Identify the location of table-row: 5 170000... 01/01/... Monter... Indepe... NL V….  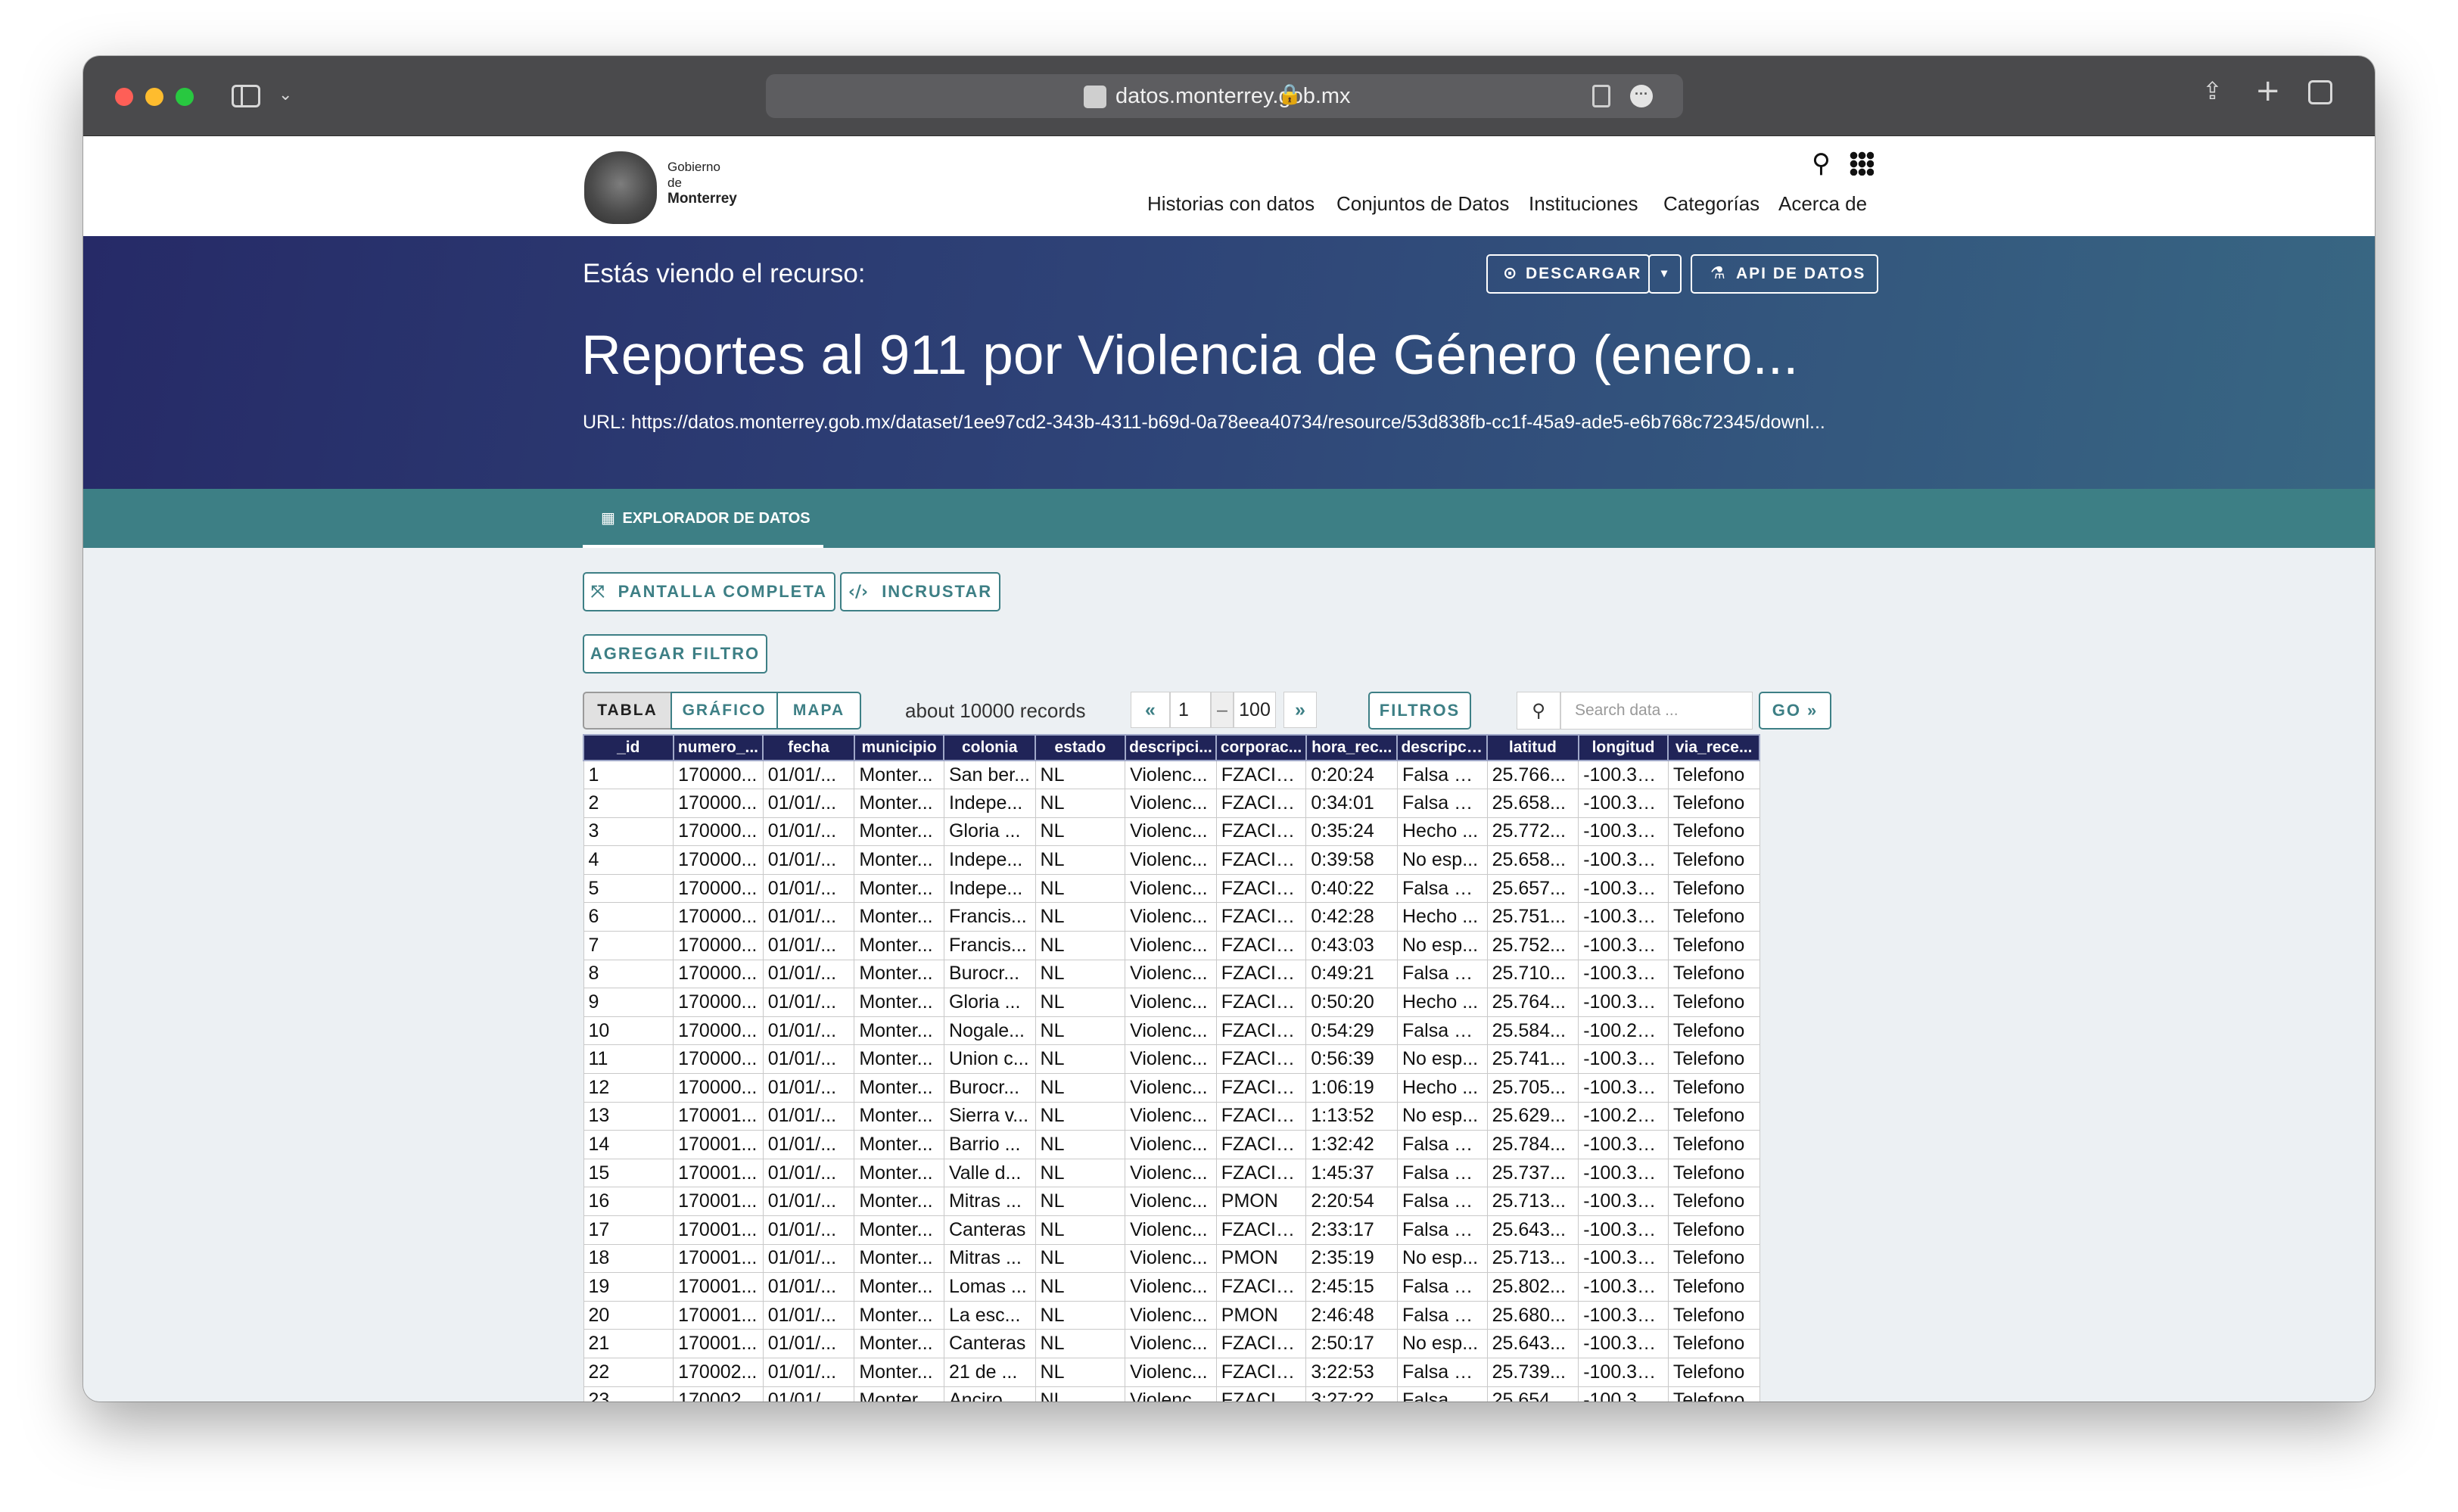
(1171, 889).